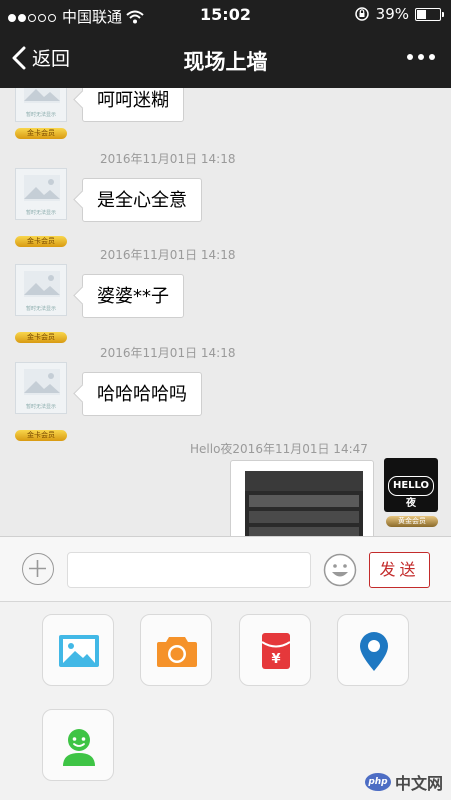 The height and width of the screenshot is (800, 451). What do you see at coordinates (279, 449) in the screenshot?
I see `message-timestamp: Hello夜2016年11月01日 14:47` at bounding box center [279, 449].